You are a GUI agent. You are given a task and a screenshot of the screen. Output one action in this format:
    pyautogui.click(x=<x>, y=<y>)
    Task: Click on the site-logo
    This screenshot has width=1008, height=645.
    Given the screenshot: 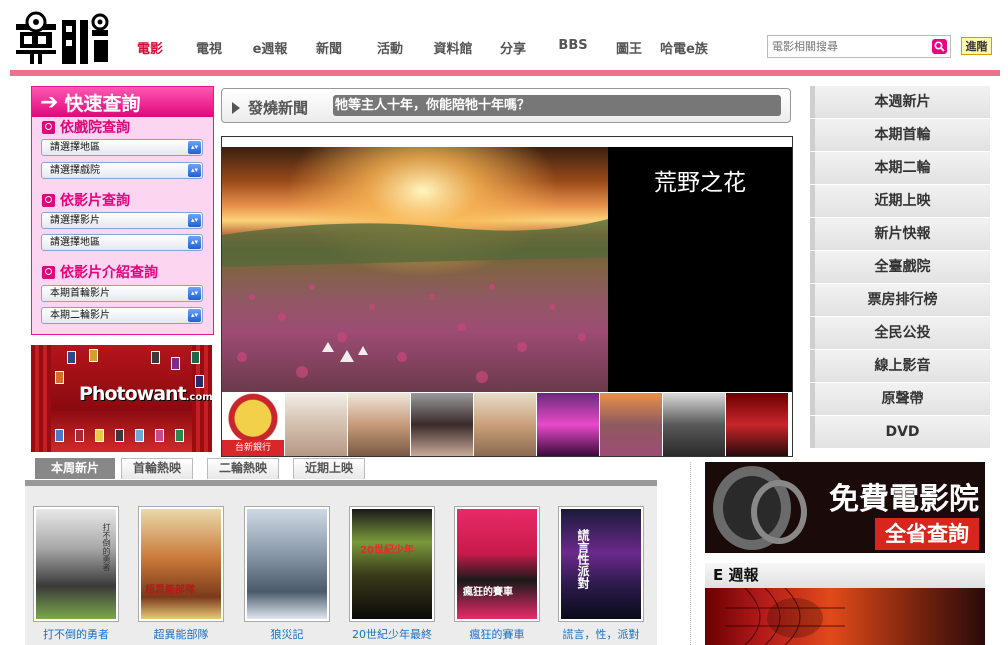 What is the action you would take?
    pyautogui.click(x=63, y=38)
    